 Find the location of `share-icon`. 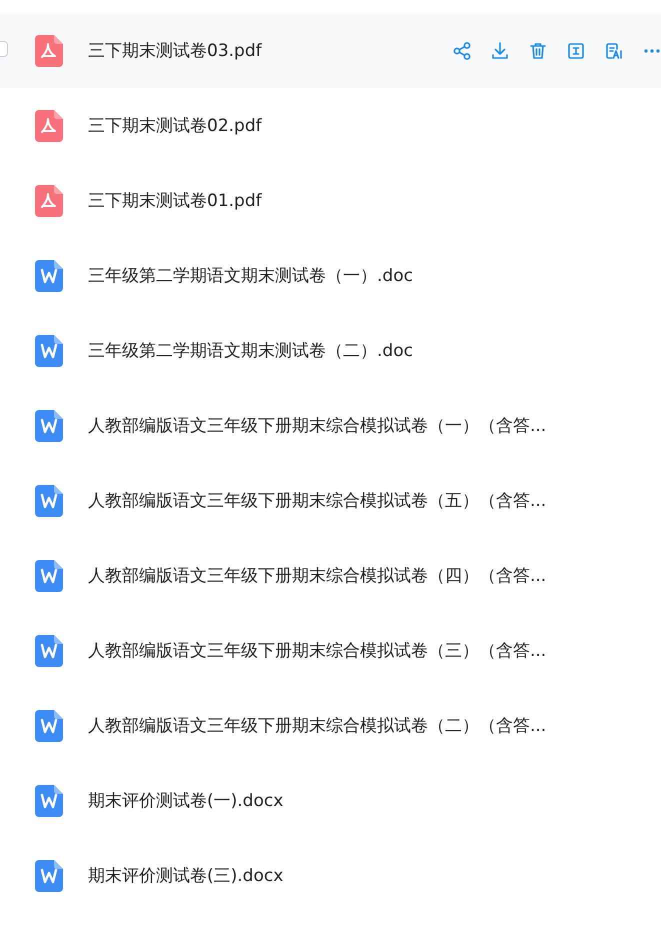

share-icon is located at coordinates (462, 51).